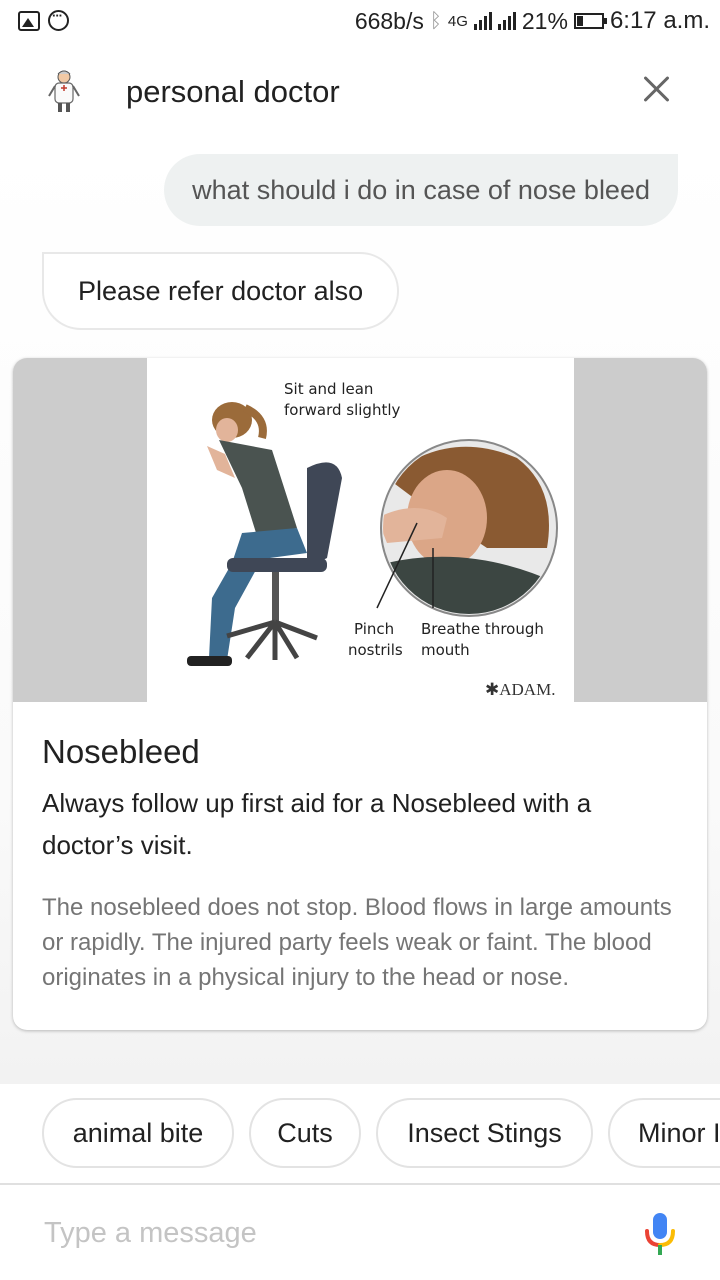 The width and height of the screenshot is (720, 1280). What do you see at coordinates (484, 1133) in the screenshot?
I see `chip-insect-stings: Insect Stings` at bounding box center [484, 1133].